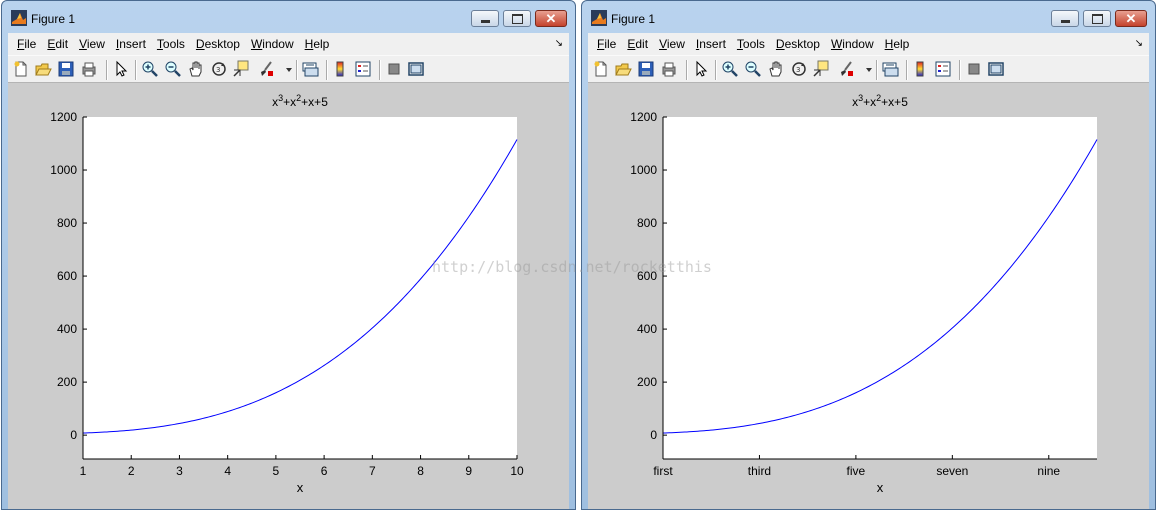 The width and height of the screenshot is (1157, 512). Describe the element at coordinates (1048, 471) in the screenshot. I see `x-tick-label: nine` at that location.